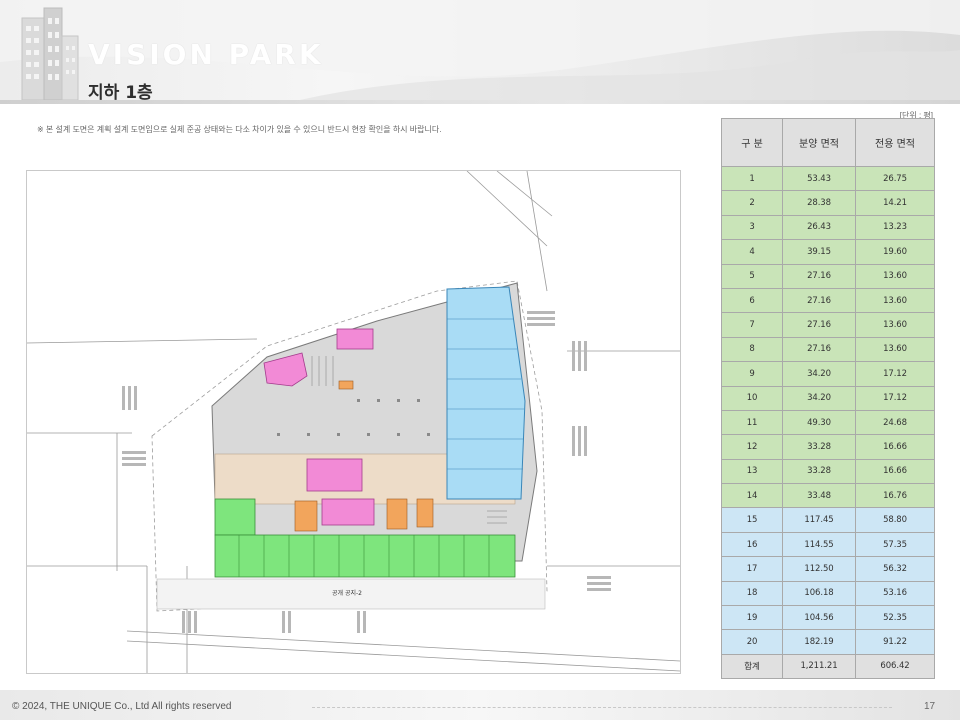  What do you see at coordinates (752, 569) in the screenshot?
I see `unit-number: 17` at bounding box center [752, 569].